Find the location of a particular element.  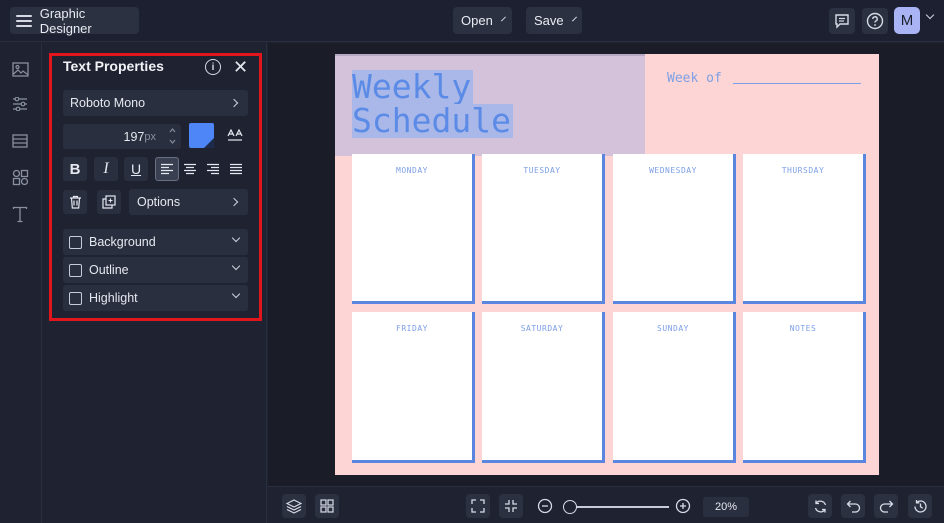

title-line-2: Schedule is located at coordinates (432, 121).